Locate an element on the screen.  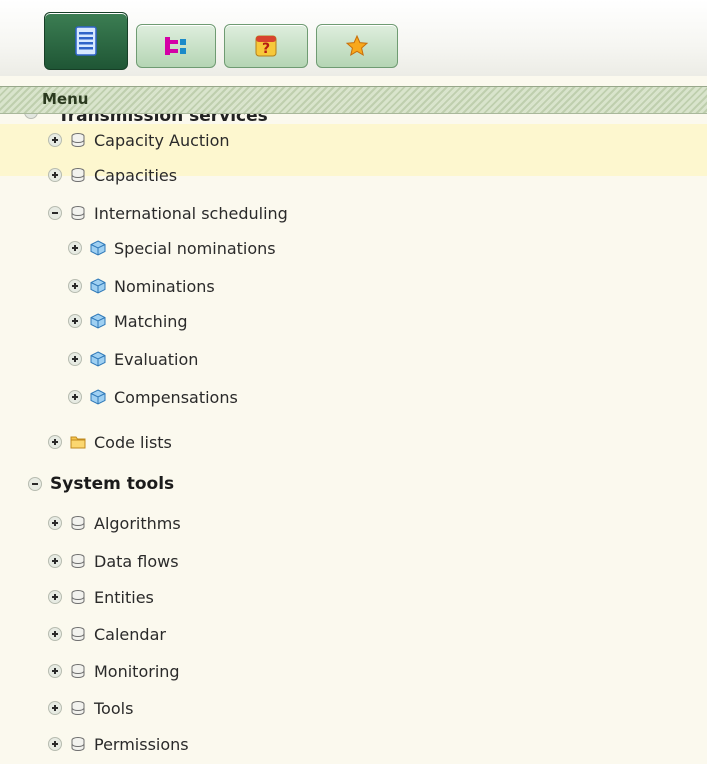
tree-item-label: Capacity Auction is located at coordinates (162, 140).